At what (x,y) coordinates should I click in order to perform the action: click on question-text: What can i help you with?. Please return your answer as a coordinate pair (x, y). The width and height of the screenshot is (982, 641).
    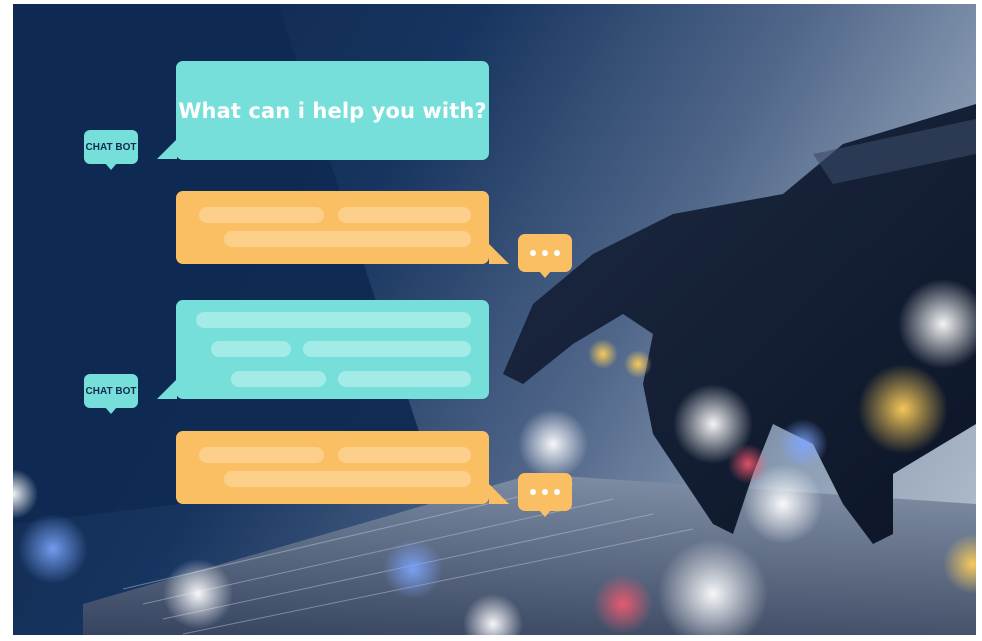
    Looking at the image, I should click on (332, 110).